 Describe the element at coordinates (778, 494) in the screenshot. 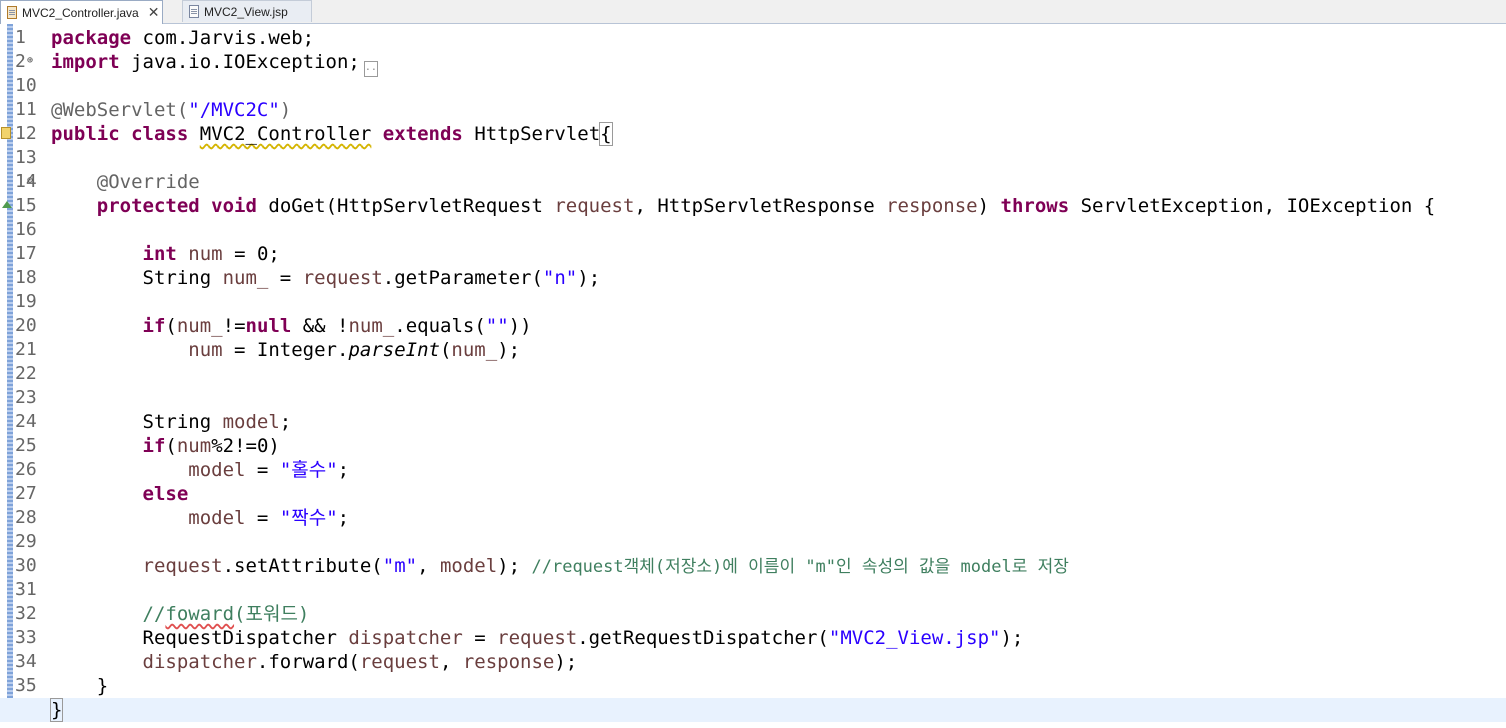

I see `code-line: else` at that location.